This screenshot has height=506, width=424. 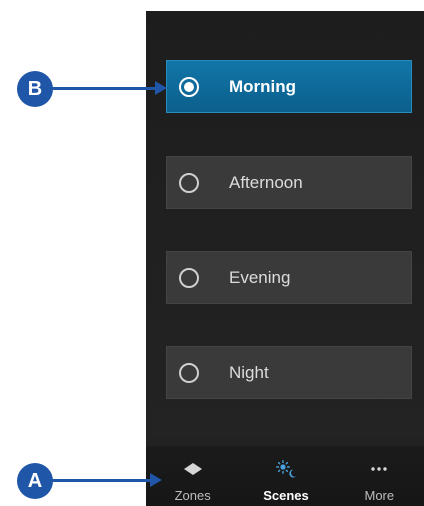 What do you see at coordinates (161, 88) in the screenshot?
I see `callout-b-arrow-head` at bounding box center [161, 88].